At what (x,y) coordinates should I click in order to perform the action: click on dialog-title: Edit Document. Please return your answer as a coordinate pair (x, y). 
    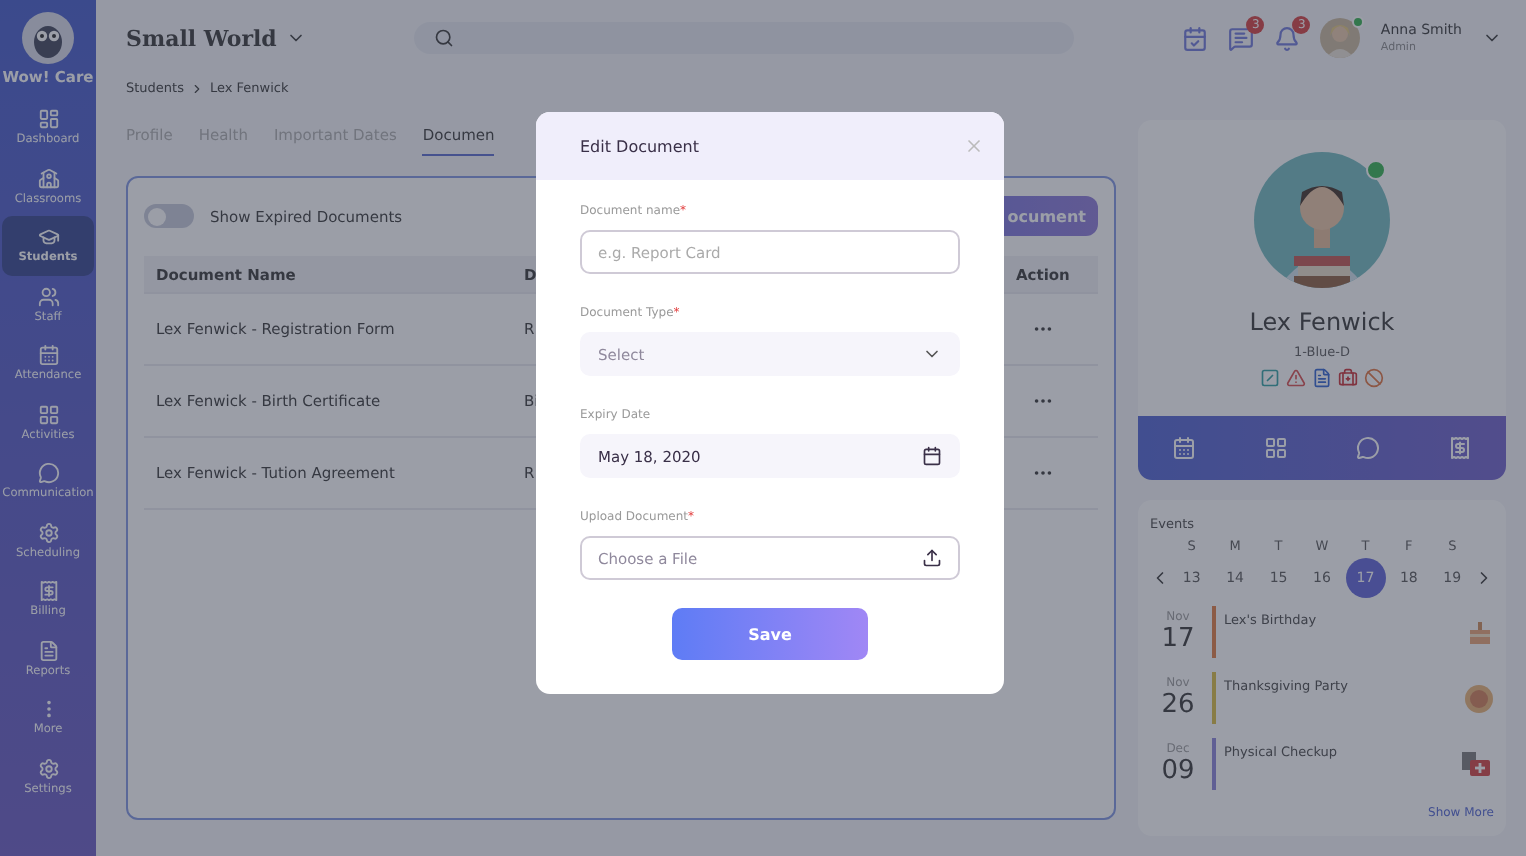
    Looking at the image, I should click on (639, 146).